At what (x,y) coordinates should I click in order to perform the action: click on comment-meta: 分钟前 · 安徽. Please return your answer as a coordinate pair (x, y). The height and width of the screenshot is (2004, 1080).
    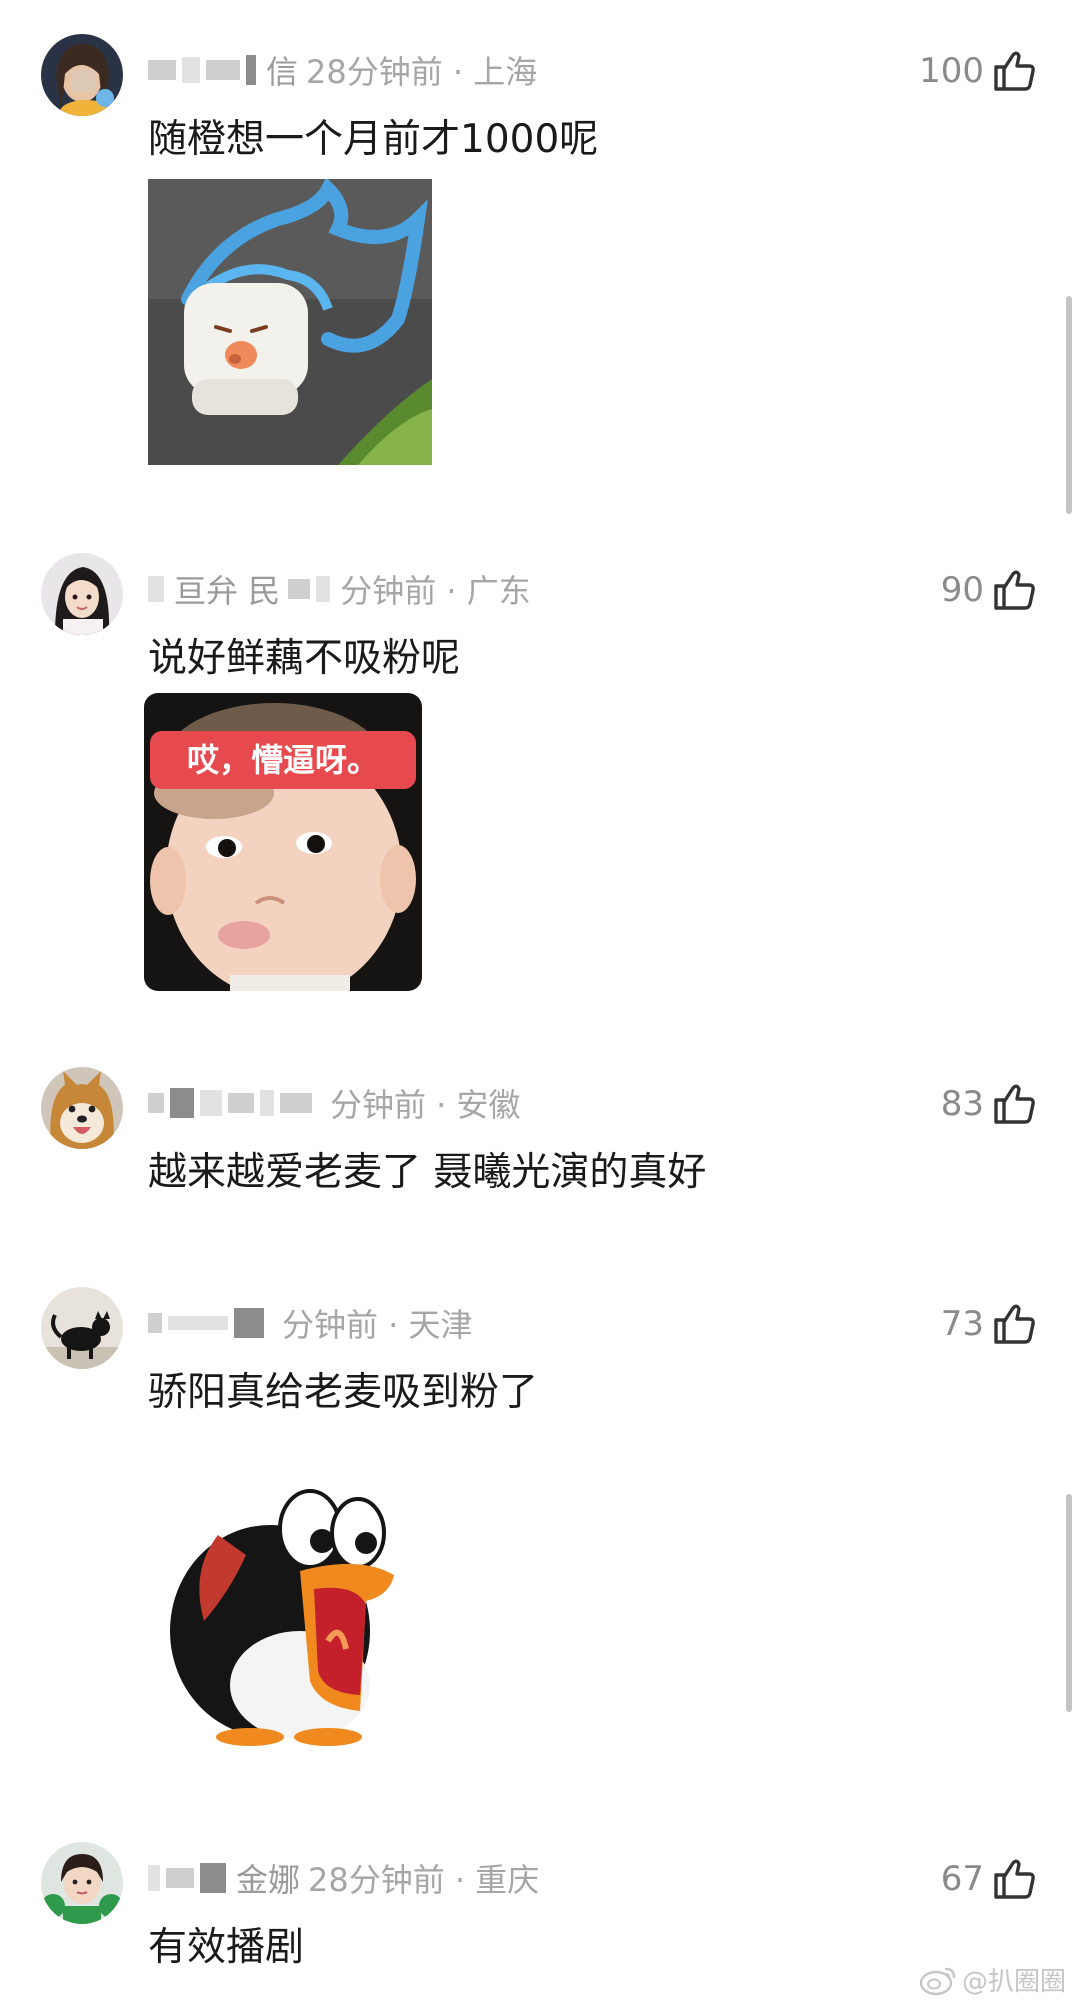
    Looking at the image, I should click on (334, 1103).